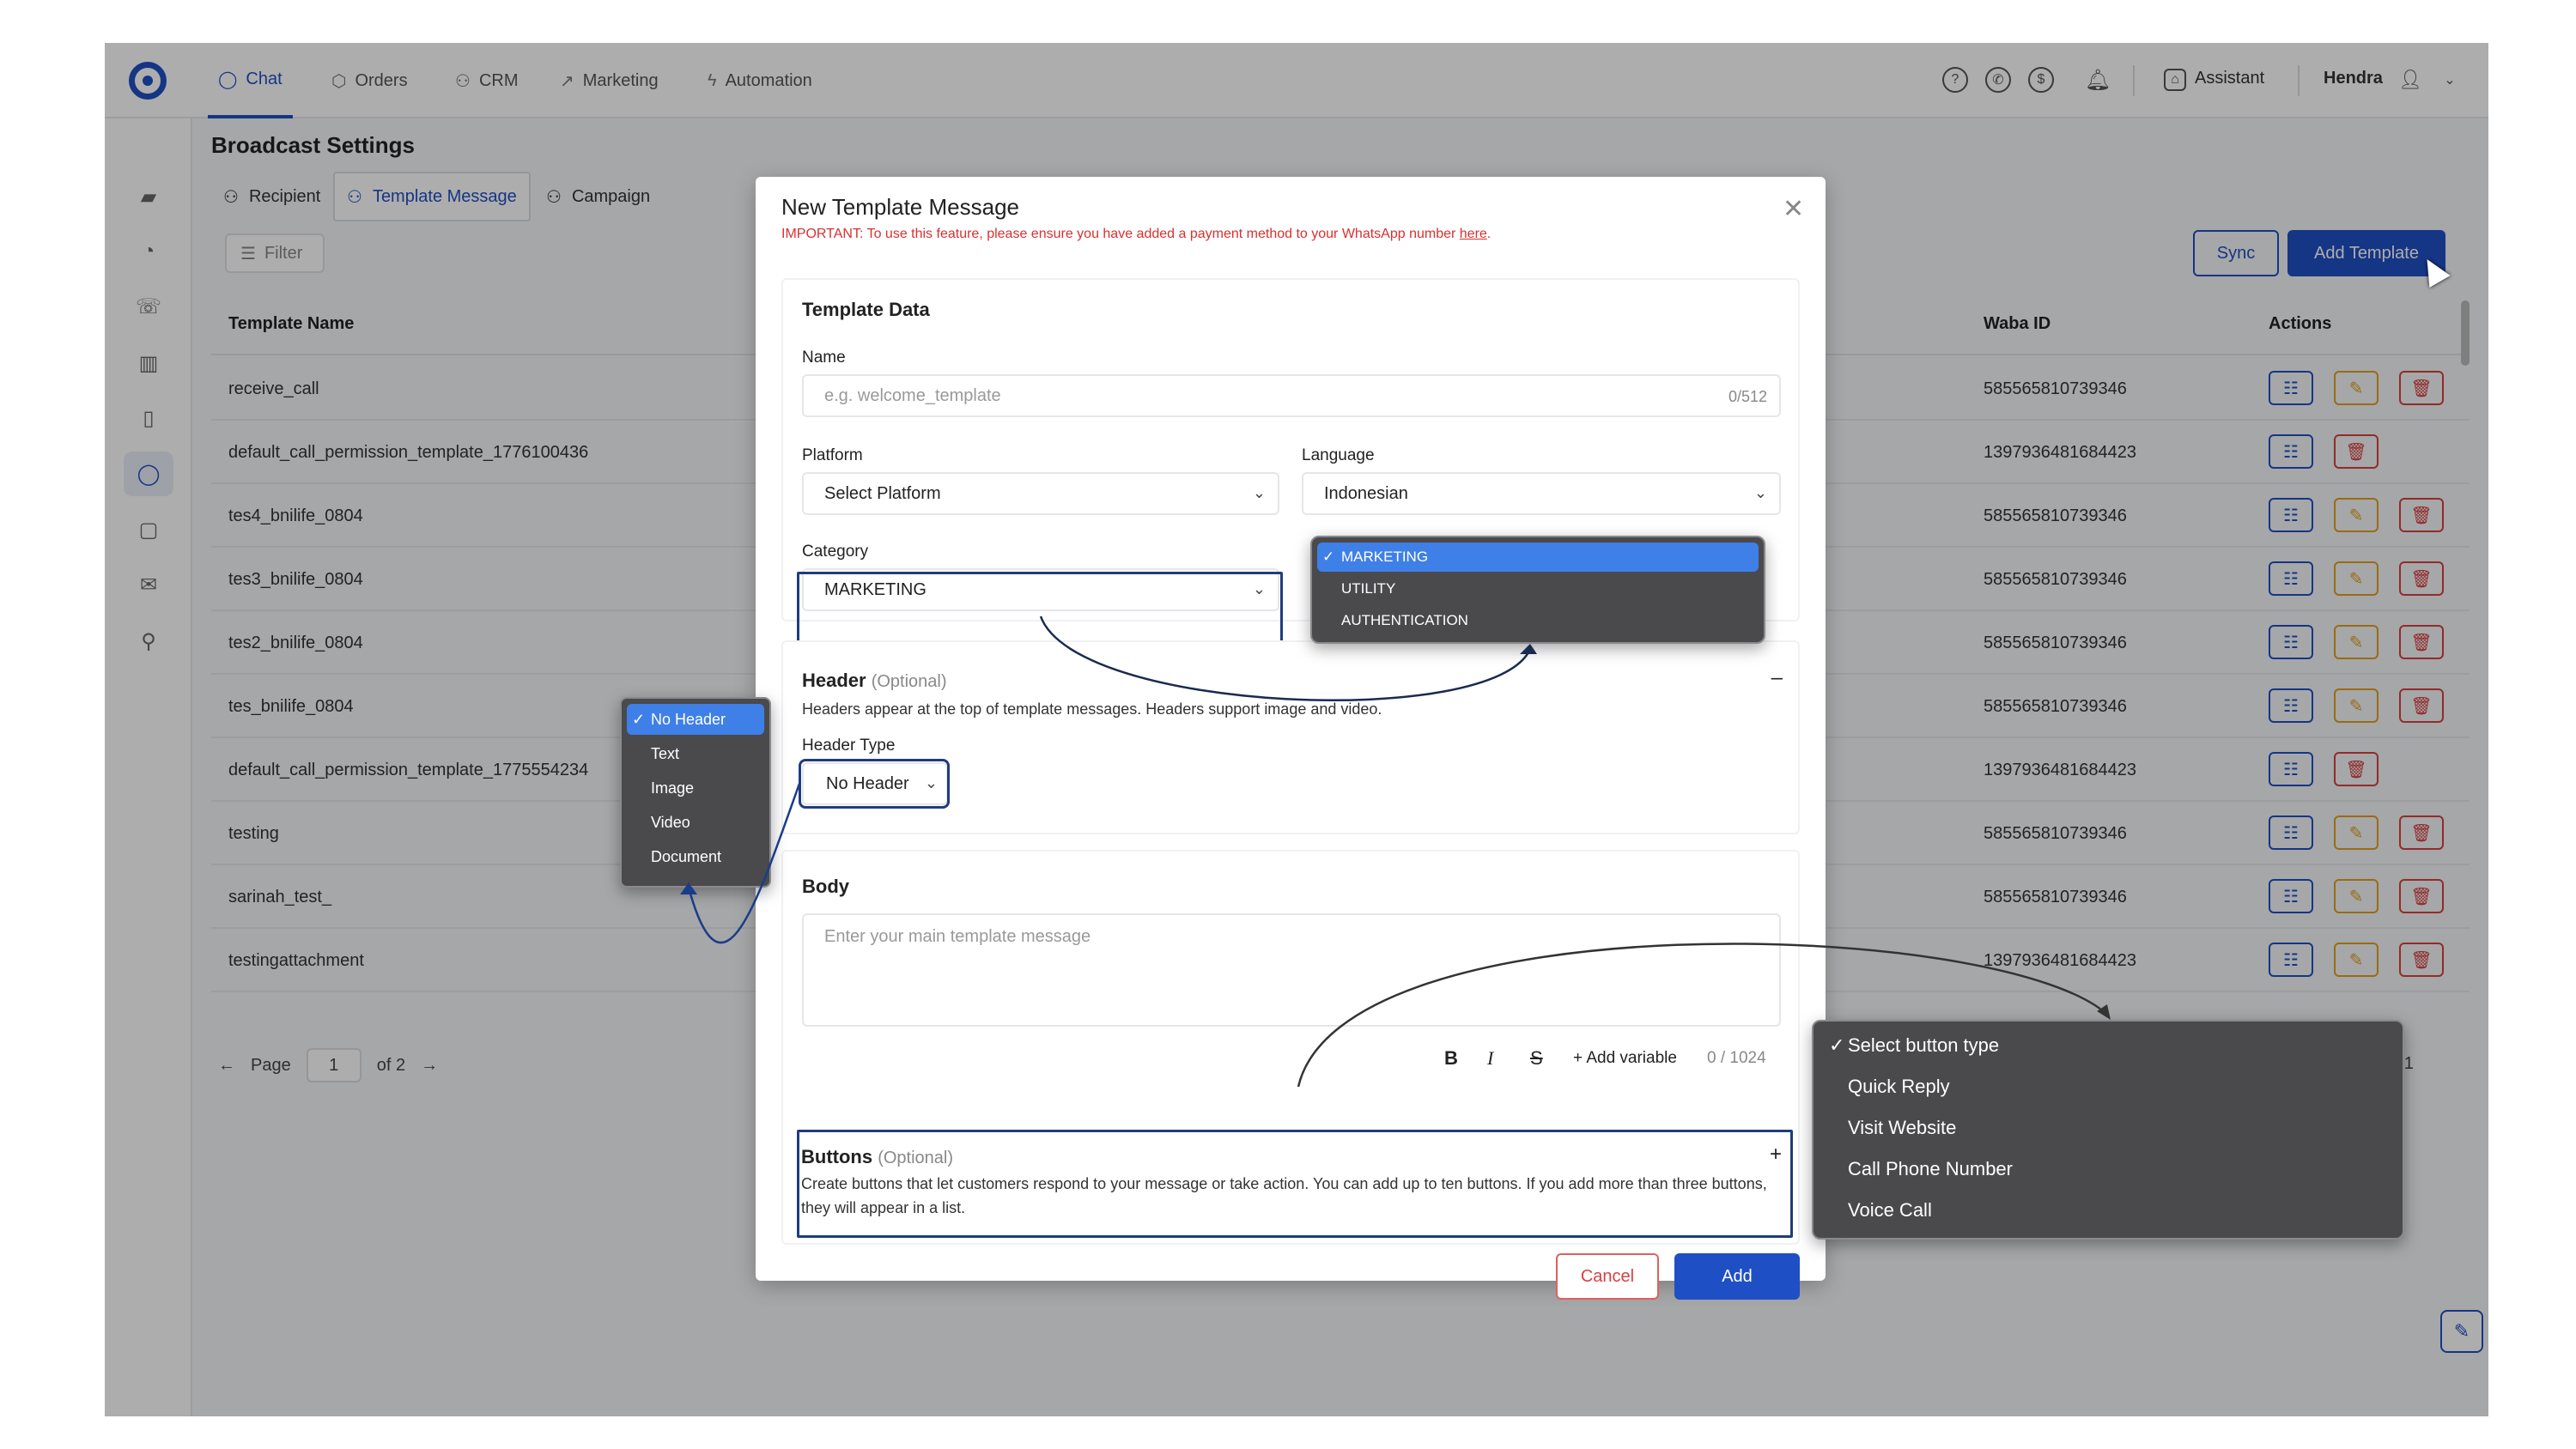 The width and height of the screenshot is (2576, 1449). What do you see at coordinates (1528, 649) in the screenshot?
I see `category-arrowhead` at bounding box center [1528, 649].